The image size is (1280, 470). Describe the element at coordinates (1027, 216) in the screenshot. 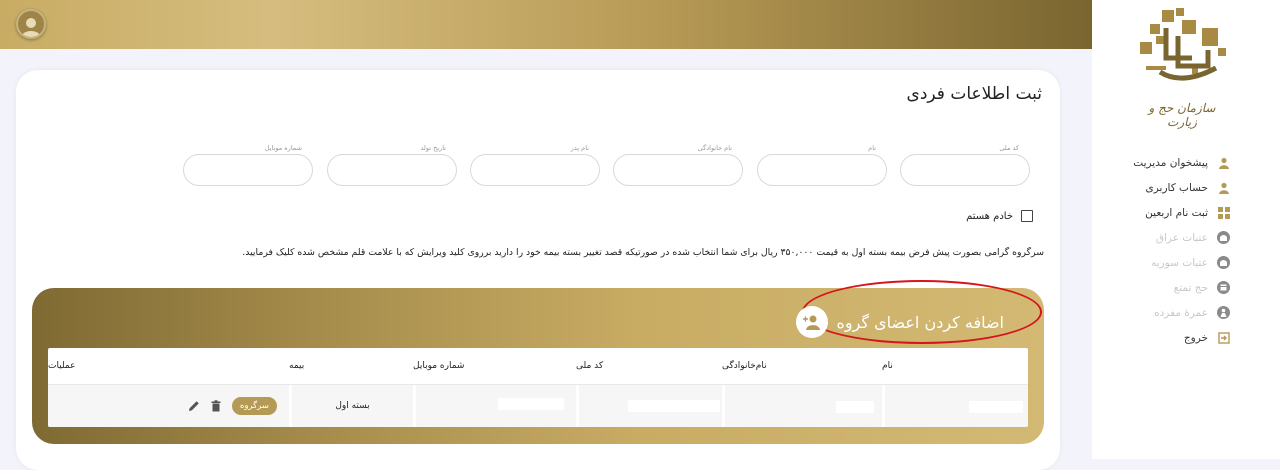

I see `servant-checkbox` at that location.